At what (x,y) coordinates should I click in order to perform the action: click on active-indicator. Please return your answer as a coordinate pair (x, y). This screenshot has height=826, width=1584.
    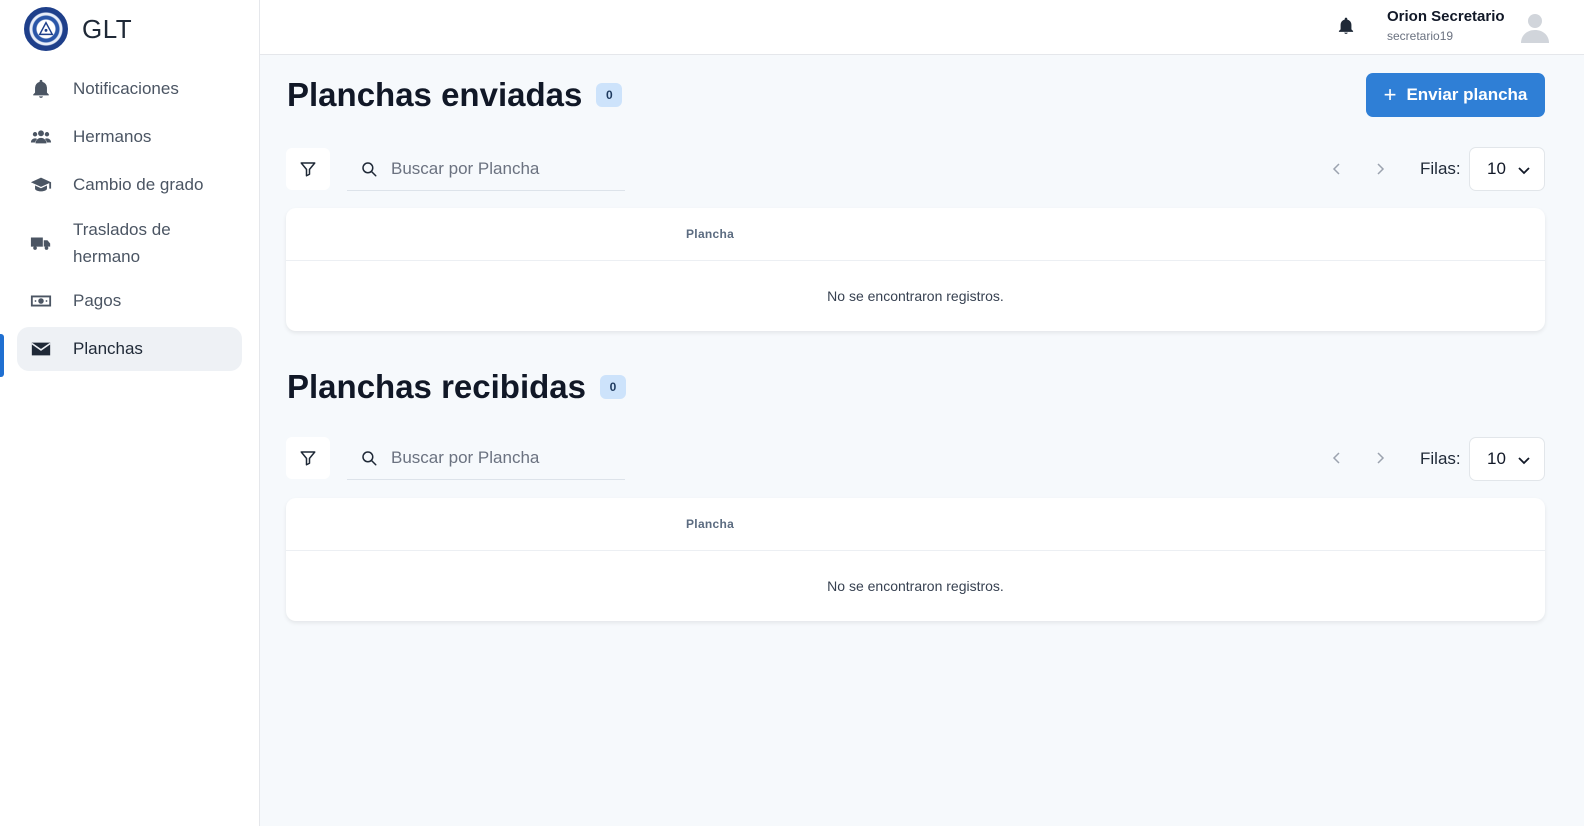
    Looking at the image, I should click on (2, 355).